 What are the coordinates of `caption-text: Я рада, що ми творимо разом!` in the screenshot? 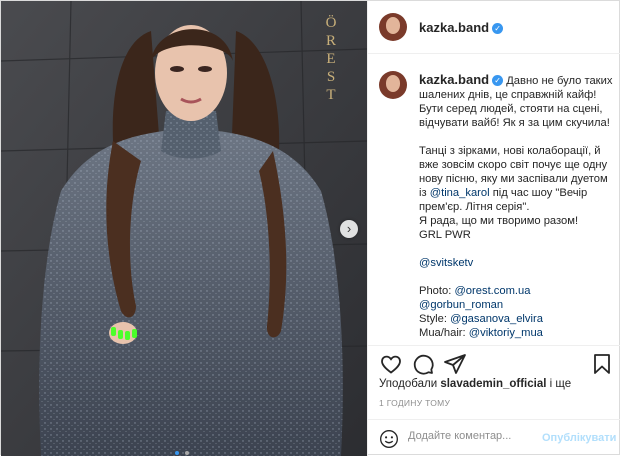 It's located at (499, 221).